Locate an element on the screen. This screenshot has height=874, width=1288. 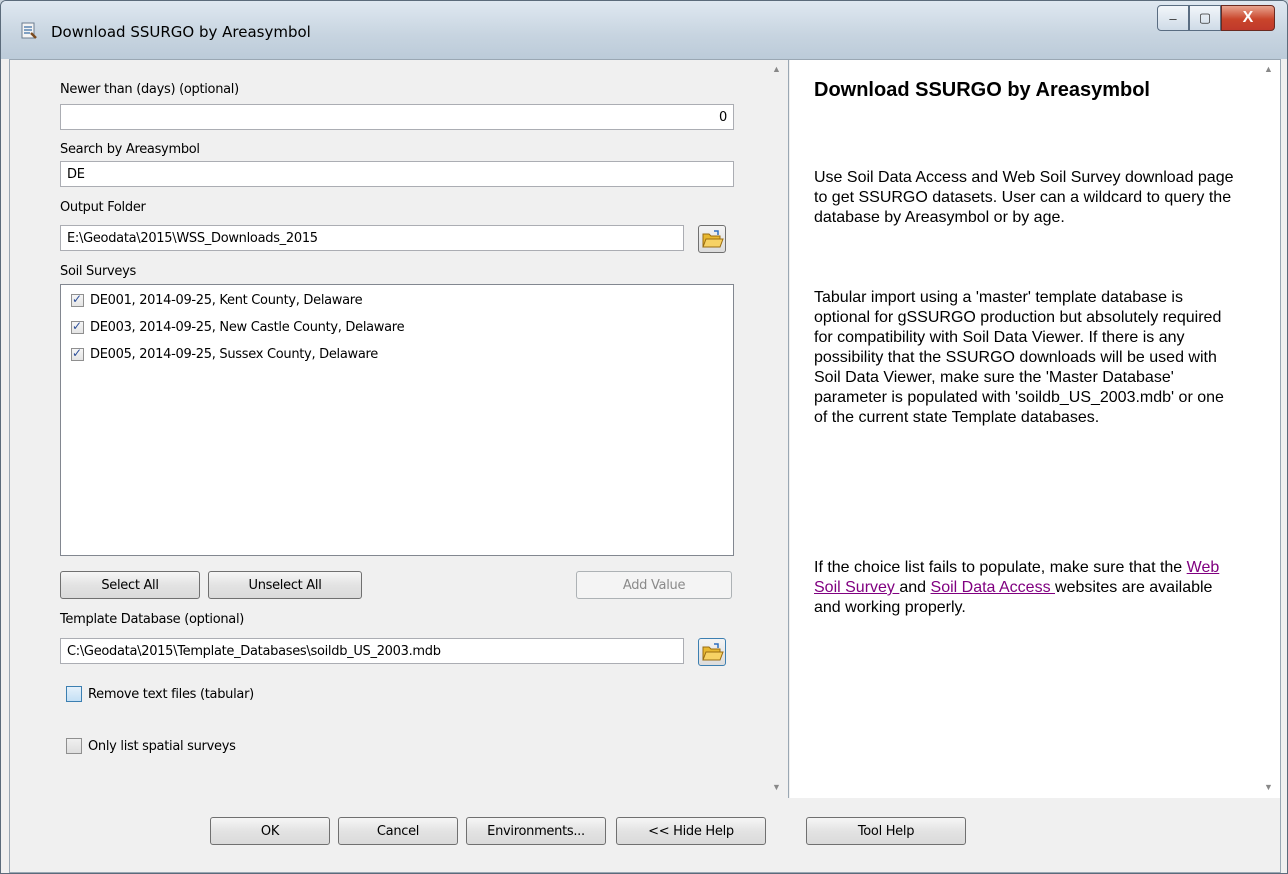
minimize-button: ‒ is located at coordinates (1173, 18).